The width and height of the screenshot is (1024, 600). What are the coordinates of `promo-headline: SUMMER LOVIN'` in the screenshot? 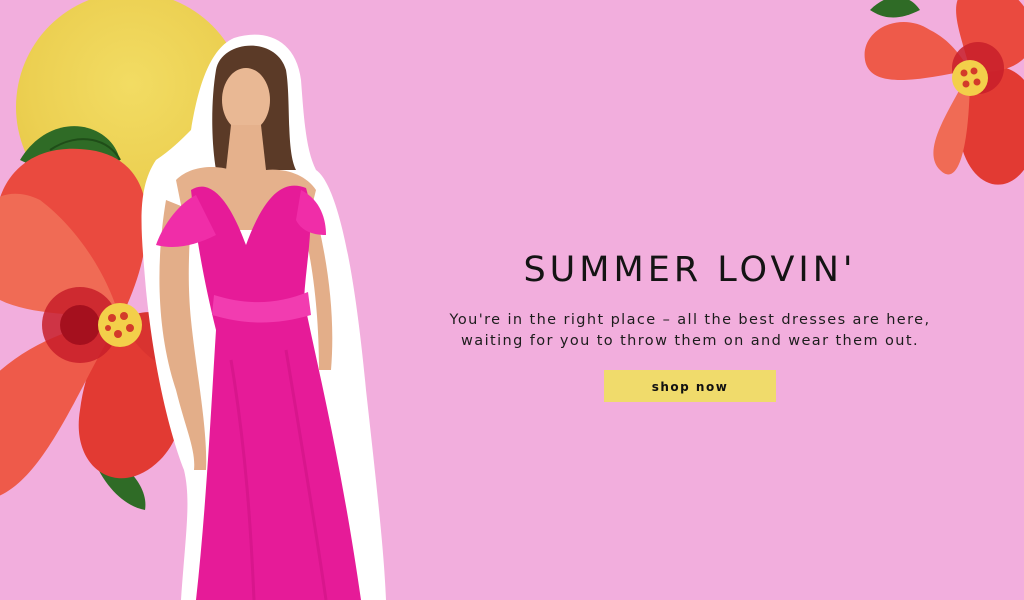 It's located at (690, 270).